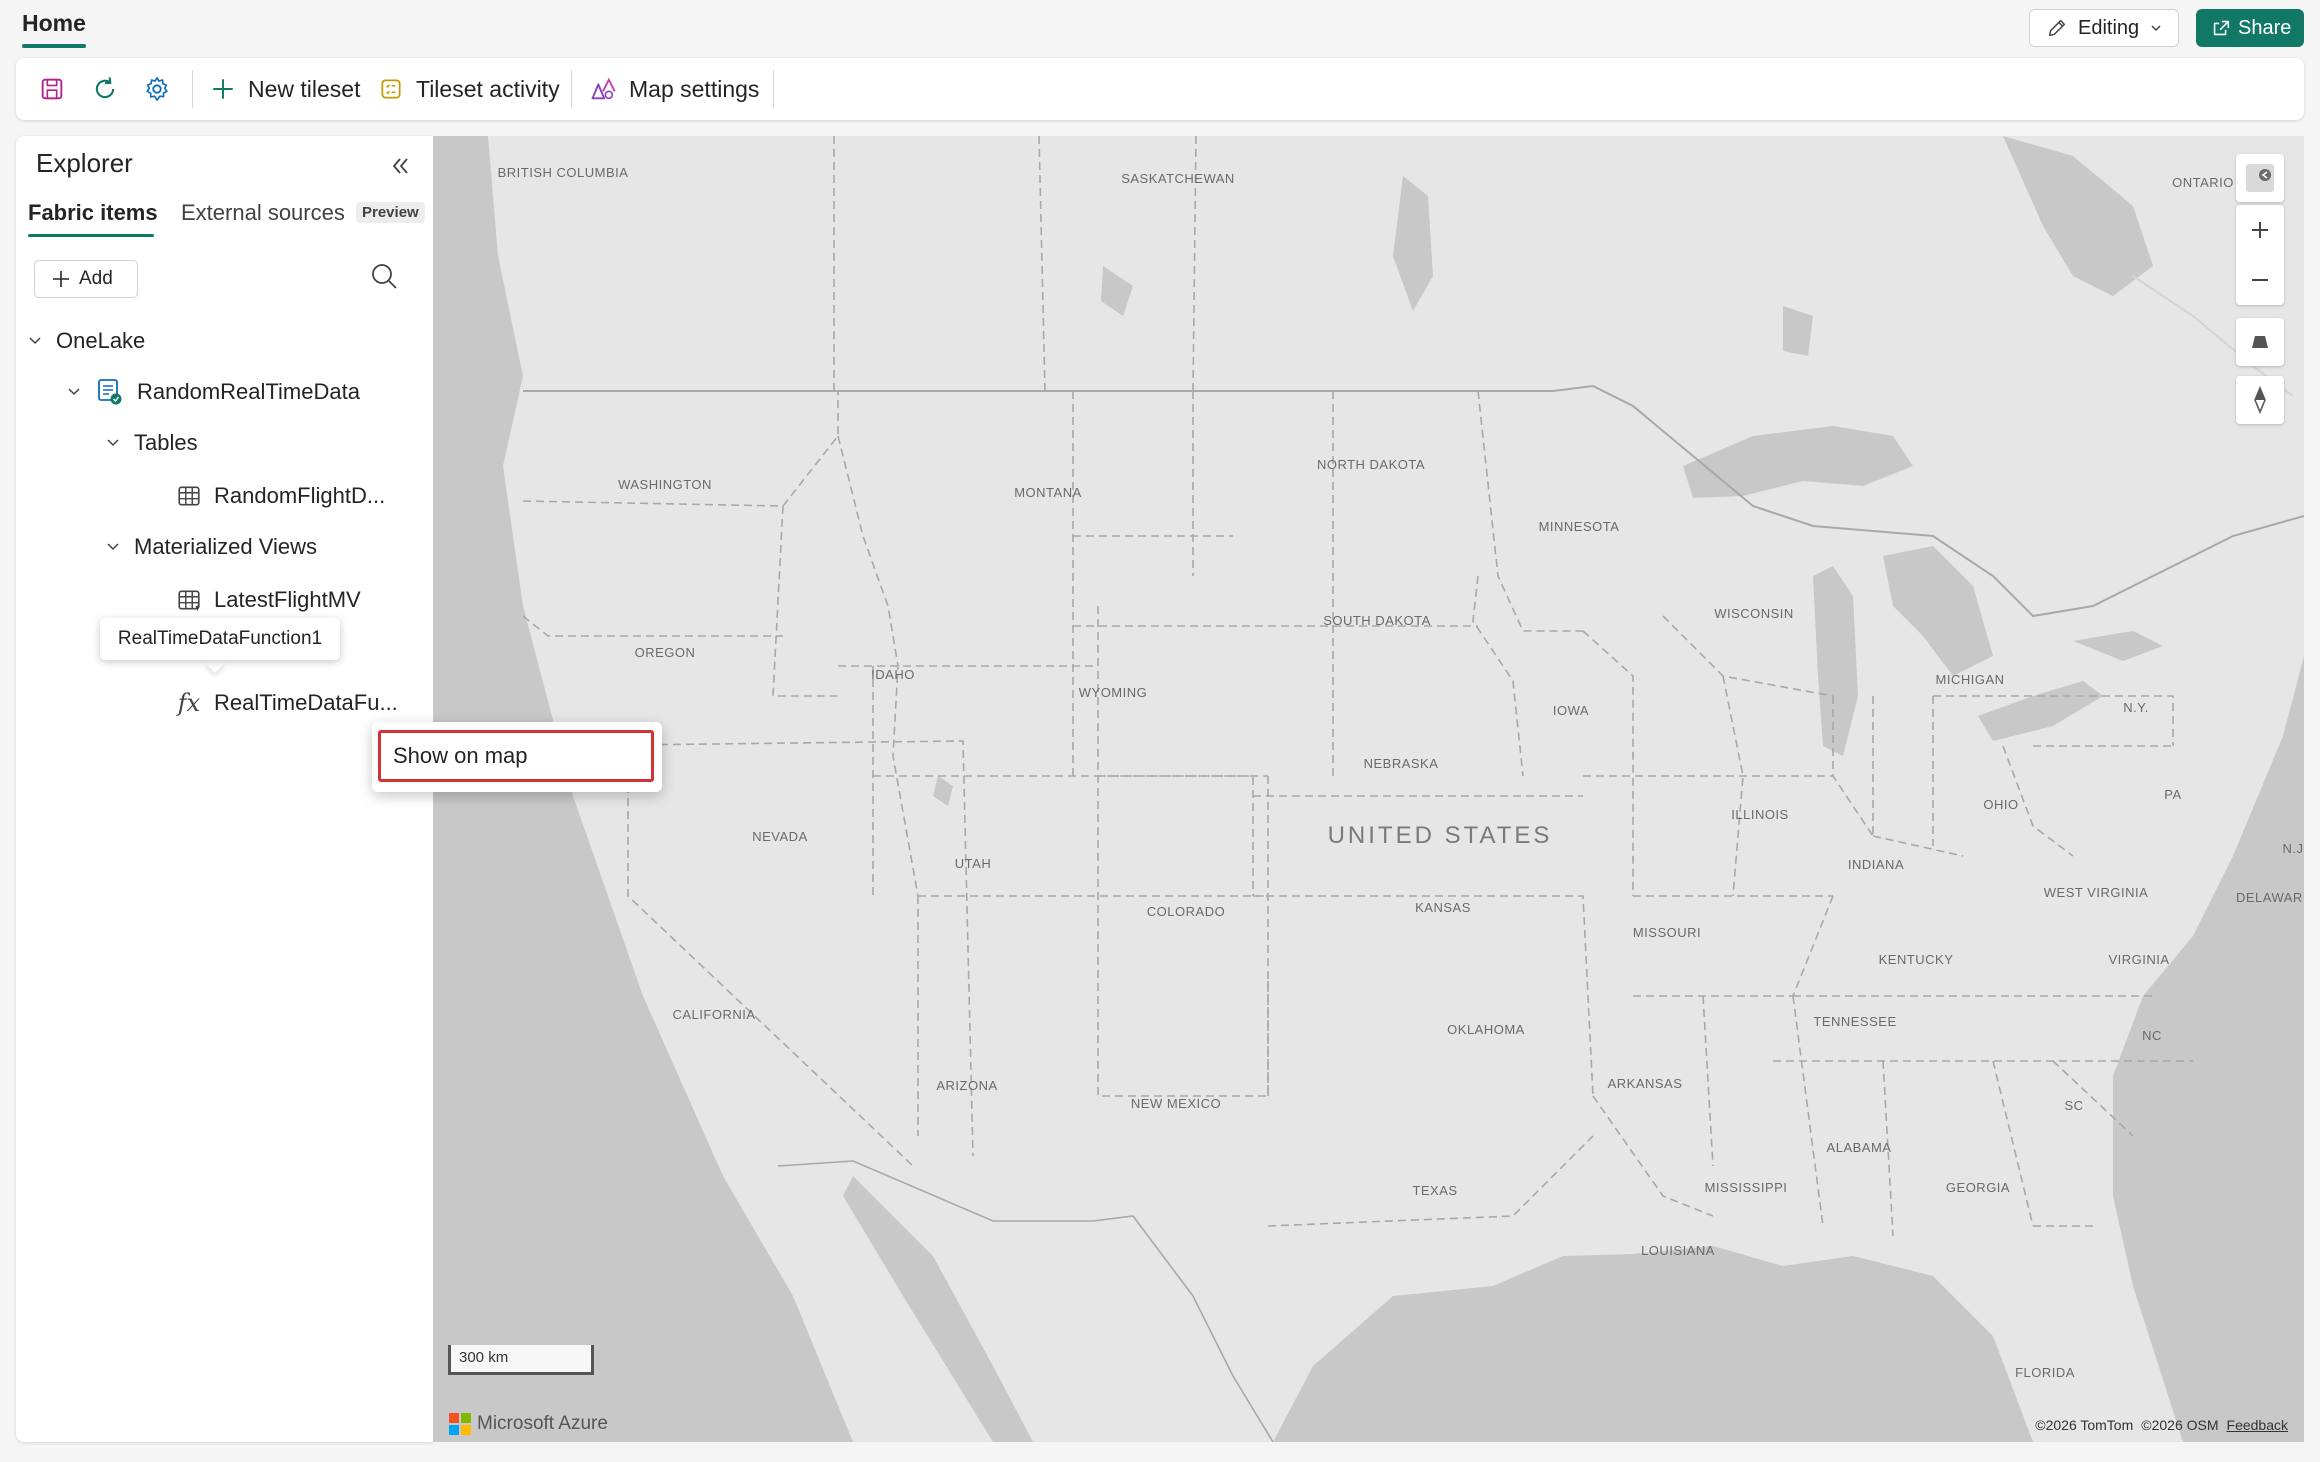 The height and width of the screenshot is (1462, 2320). What do you see at coordinates (54, 23) in the screenshot?
I see `tab-home: Home` at bounding box center [54, 23].